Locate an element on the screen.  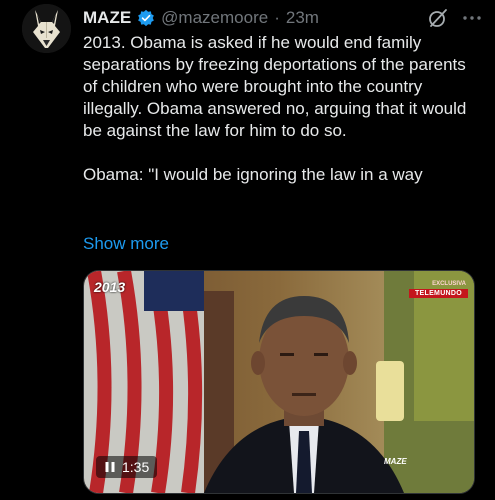
pause-icon is located at coordinates (110, 467).